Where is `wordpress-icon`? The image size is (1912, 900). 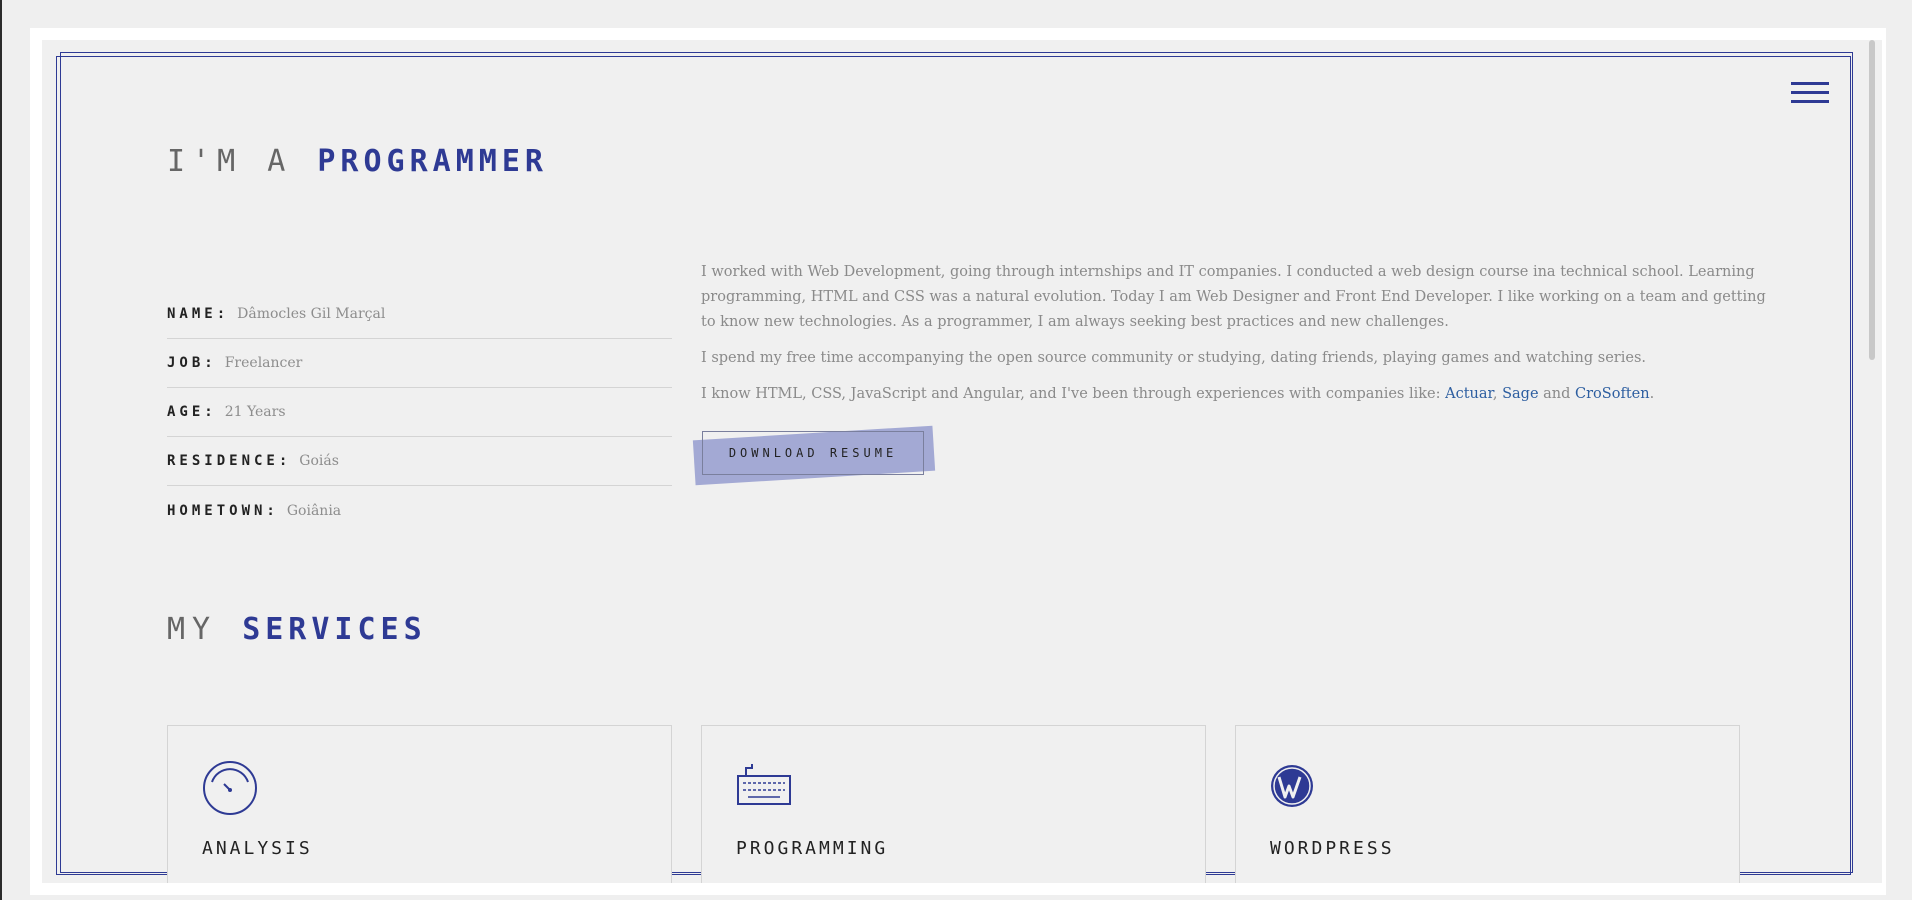 wordpress-icon is located at coordinates (1292, 786).